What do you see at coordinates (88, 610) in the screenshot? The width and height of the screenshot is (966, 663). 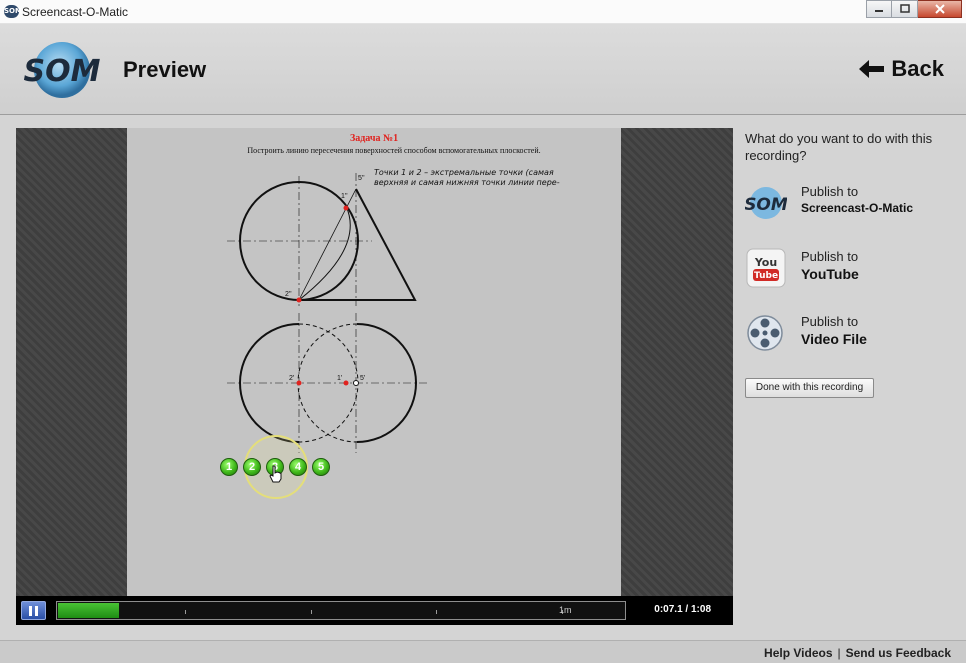 I see `progress-fill` at bounding box center [88, 610].